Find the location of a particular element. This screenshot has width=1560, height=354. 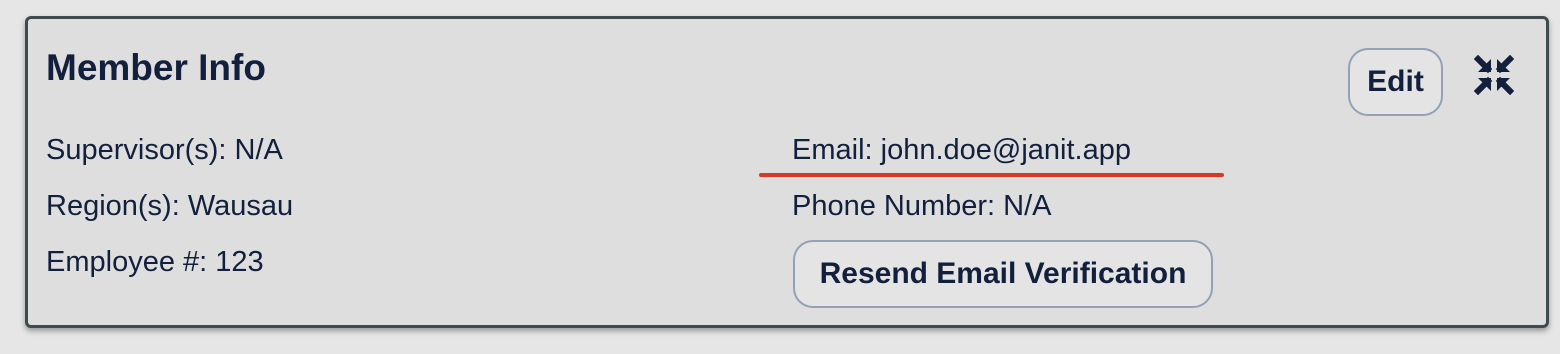

email-highlight-underline is located at coordinates (991, 175).